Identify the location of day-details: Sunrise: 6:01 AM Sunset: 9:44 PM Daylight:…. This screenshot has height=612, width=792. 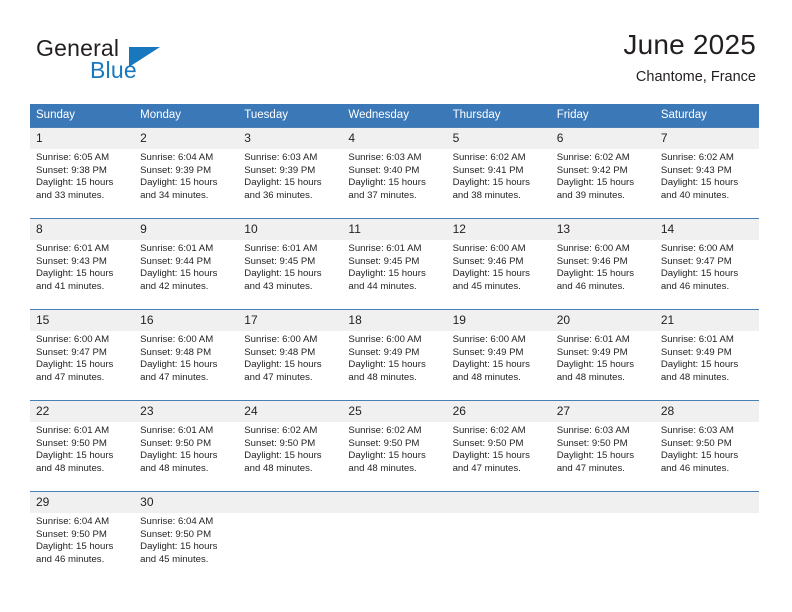
(186, 266).